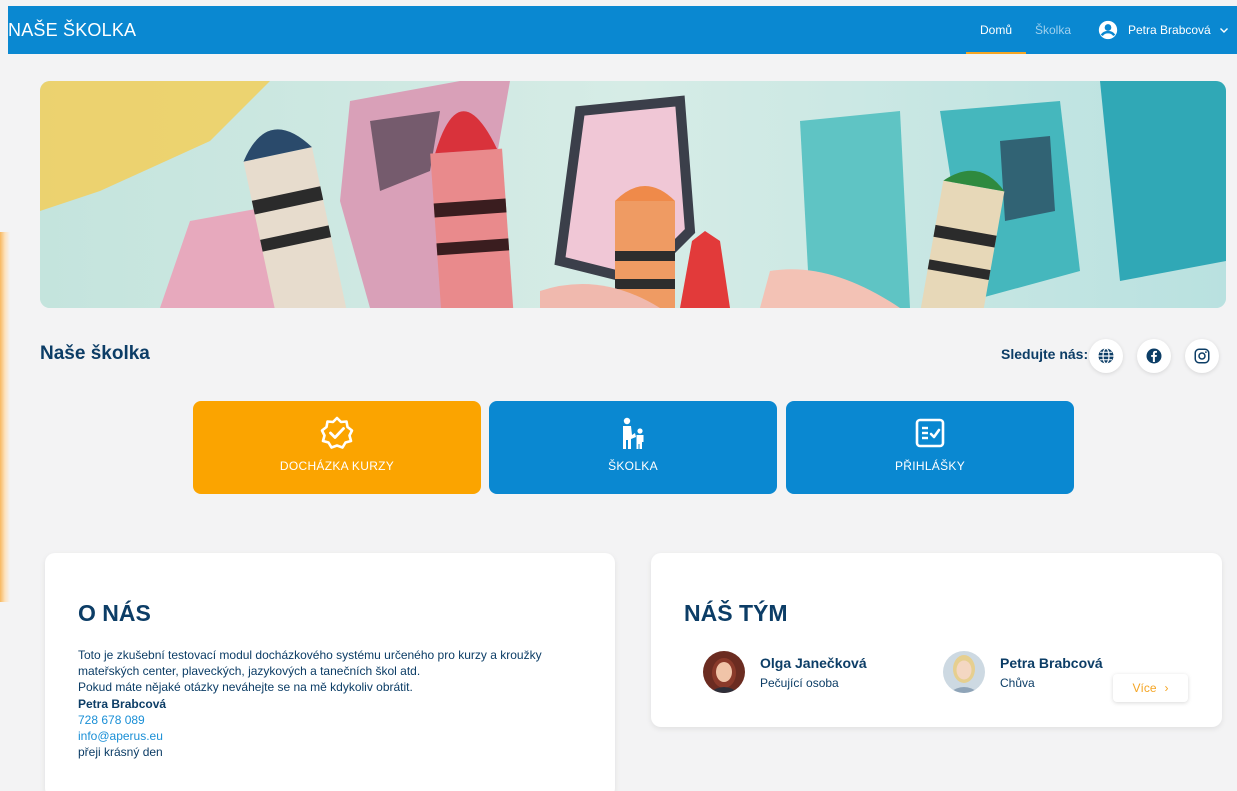 The width and height of the screenshot is (1237, 791). What do you see at coordinates (1051, 662) in the screenshot?
I see `member-name: Petra Brabcová` at bounding box center [1051, 662].